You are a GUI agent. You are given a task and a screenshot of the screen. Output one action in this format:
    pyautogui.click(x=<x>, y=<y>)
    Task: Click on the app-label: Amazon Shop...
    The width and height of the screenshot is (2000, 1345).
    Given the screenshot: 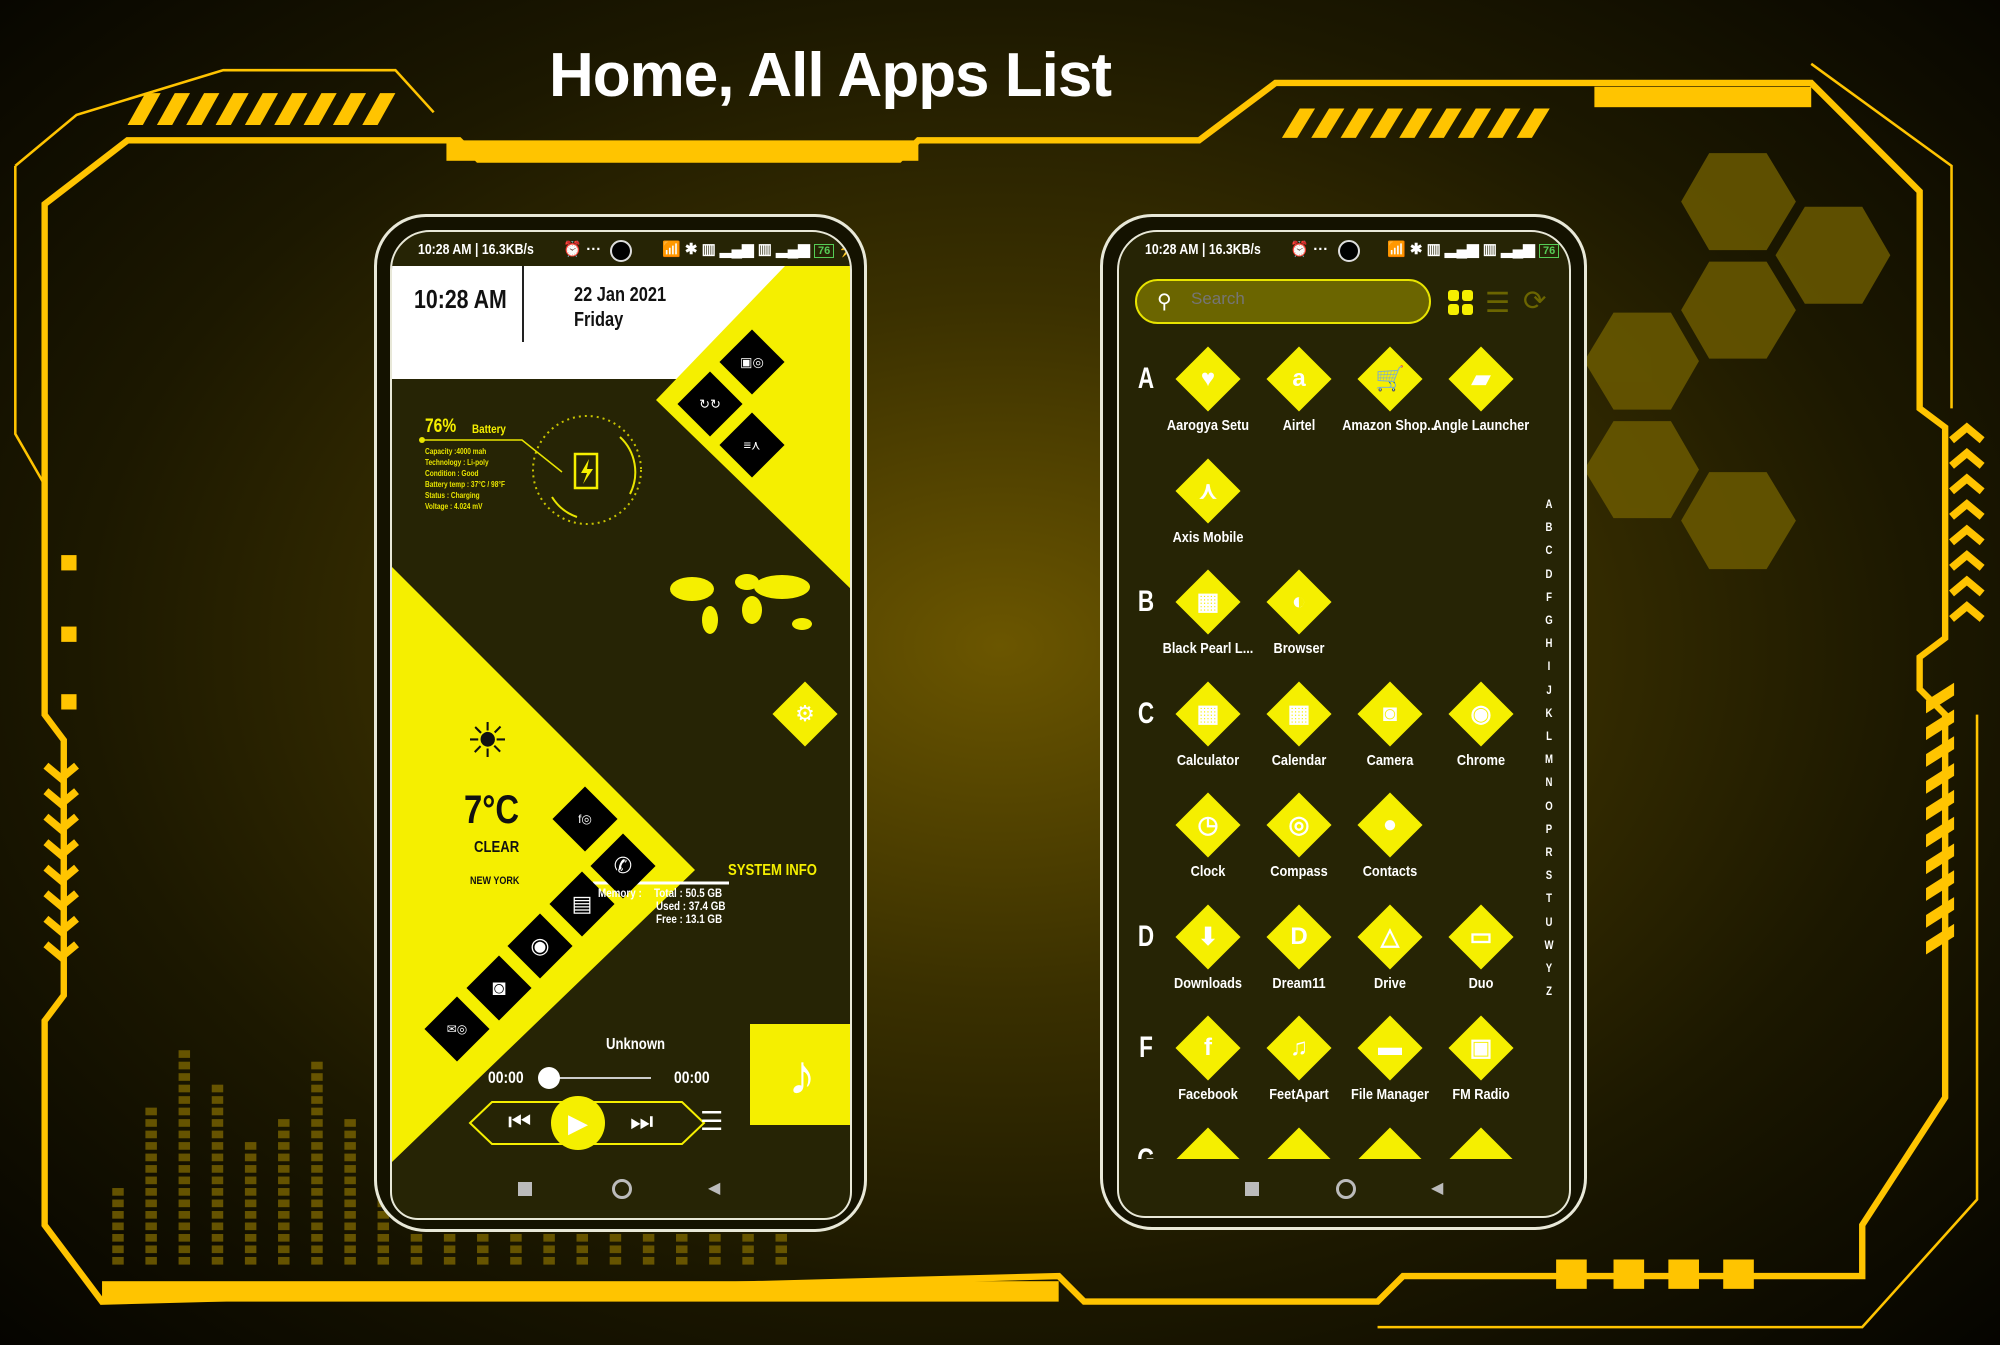 What is the action you would take?
    pyautogui.click(x=1390, y=425)
    